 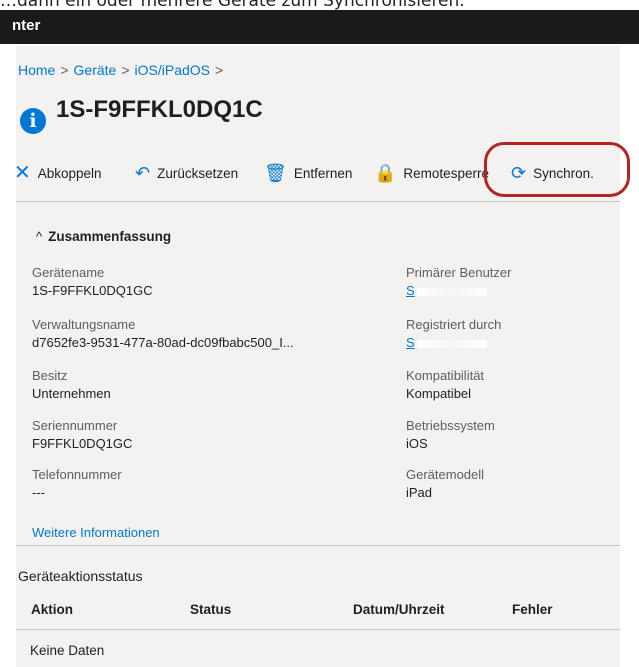 I want to click on field-value: iPad, so click(x=419, y=492).